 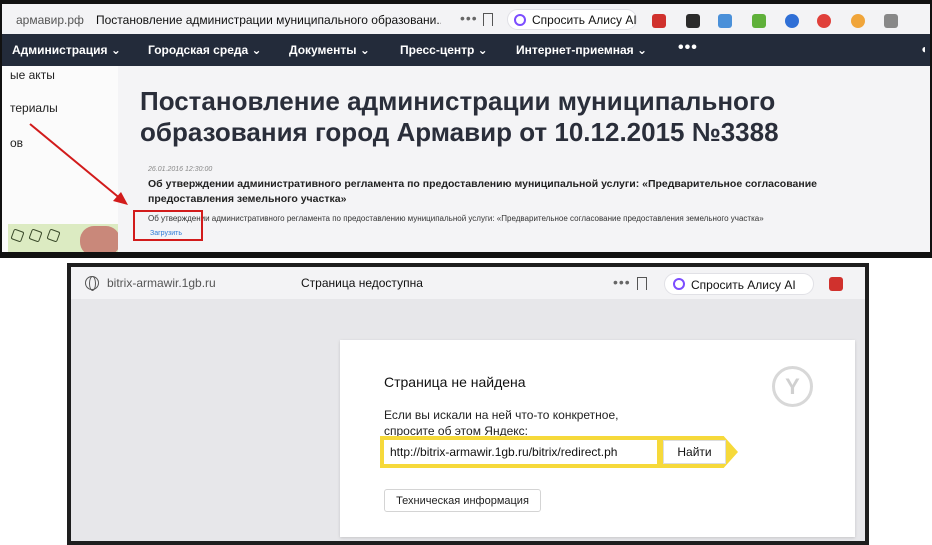 What do you see at coordinates (694, 452) in the screenshot?
I see `search-button: Найти` at bounding box center [694, 452].